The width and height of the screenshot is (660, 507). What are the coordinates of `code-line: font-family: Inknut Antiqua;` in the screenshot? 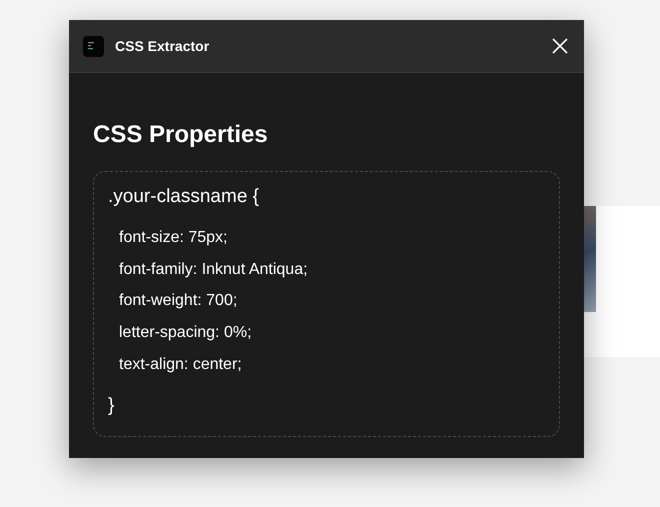 It's located at (214, 270).